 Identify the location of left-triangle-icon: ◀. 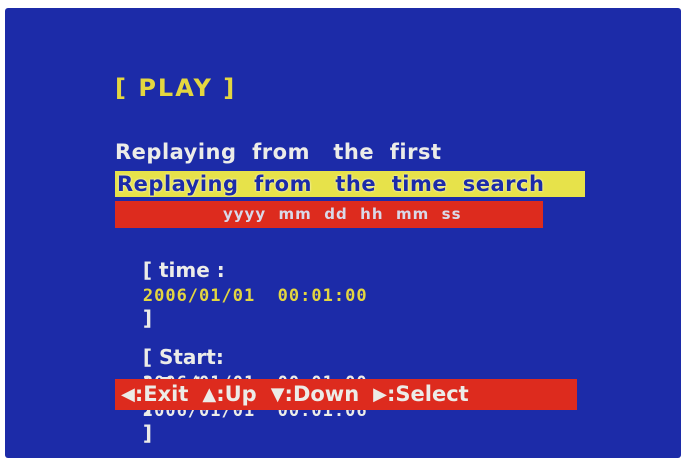
(128, 394).